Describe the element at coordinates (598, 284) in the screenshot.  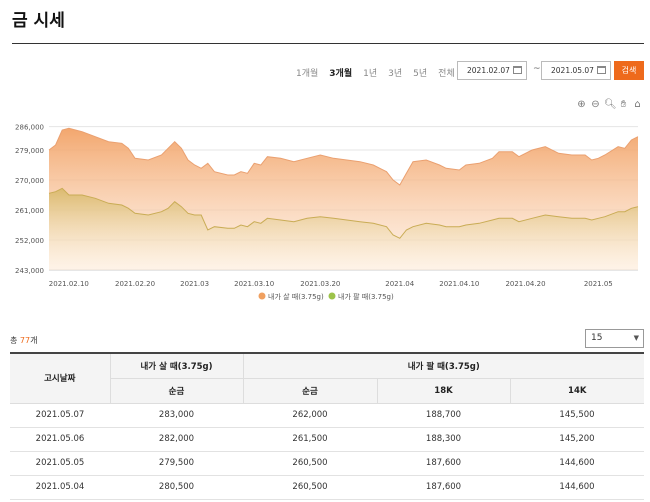
I see `x-tick-label: 2021.05` at that location.